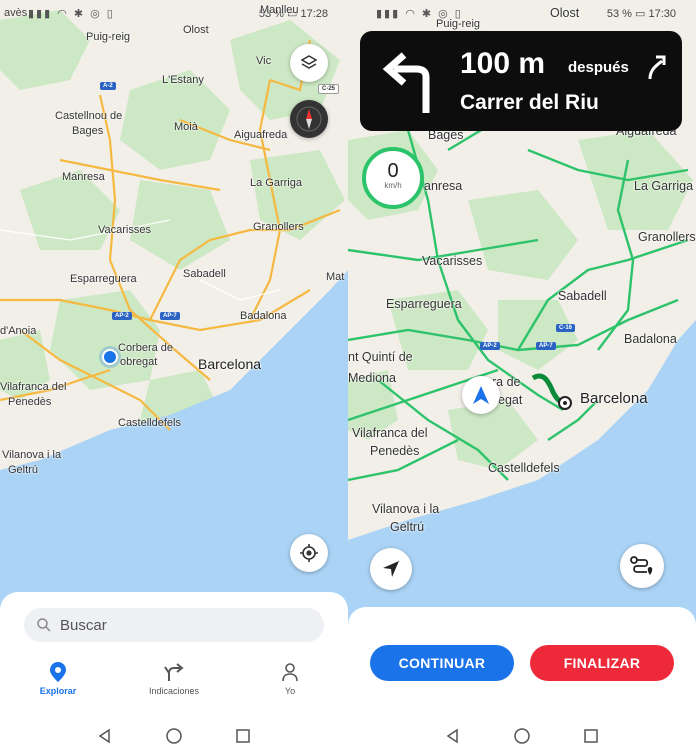  What do you see at coordinates (442, 663) in the screenshot?
I see `continue-button: CONTINUAR` at bounding box center [442, 663].